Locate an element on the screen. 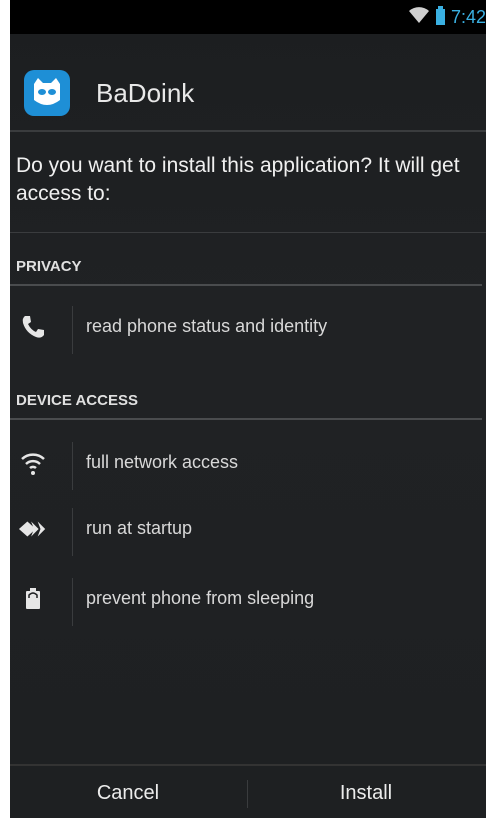  install-button: Install is located at coordinates (366, 792).